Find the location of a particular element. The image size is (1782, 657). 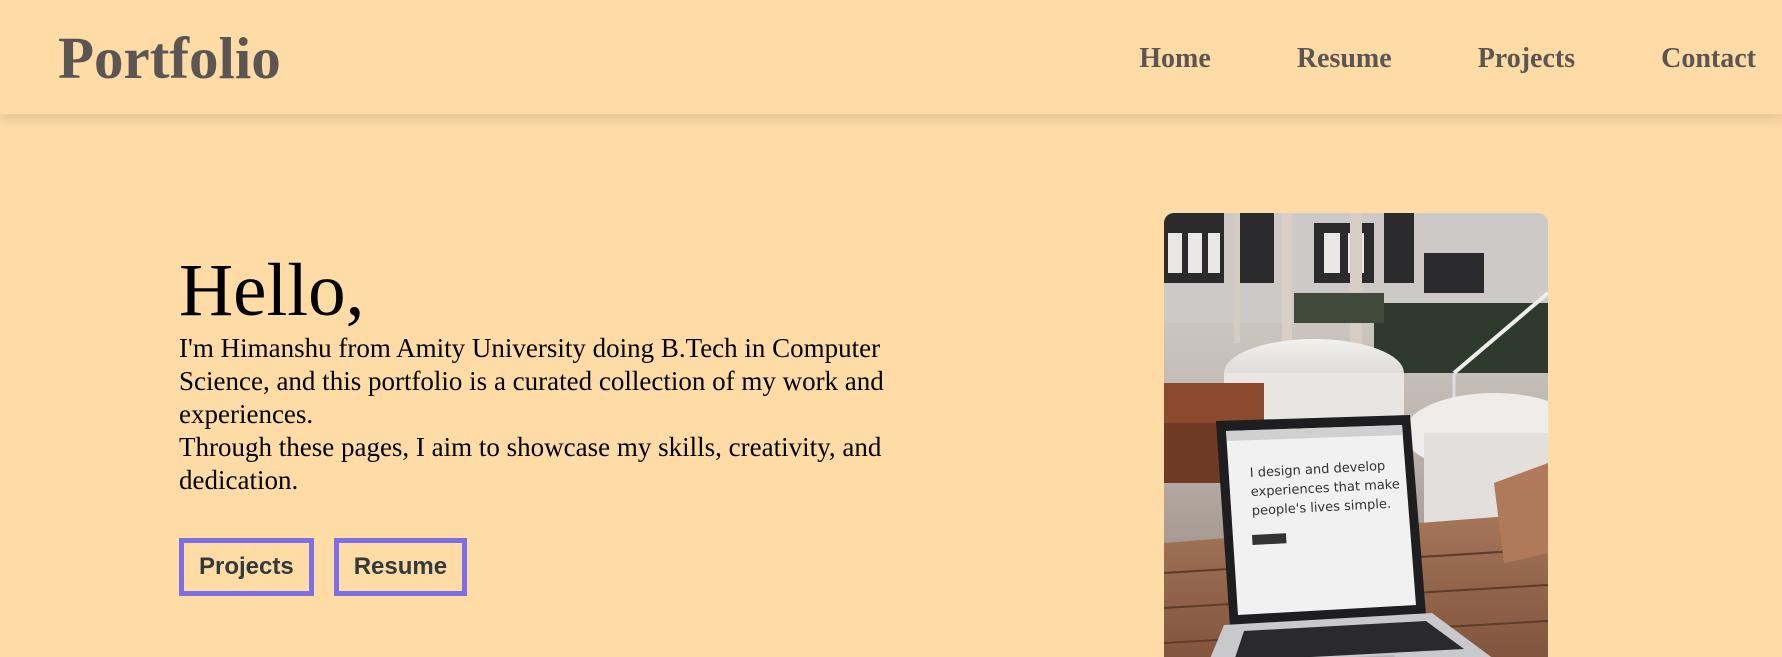

hero-buttons: Projects Resume is located at coordinates (323, 567).